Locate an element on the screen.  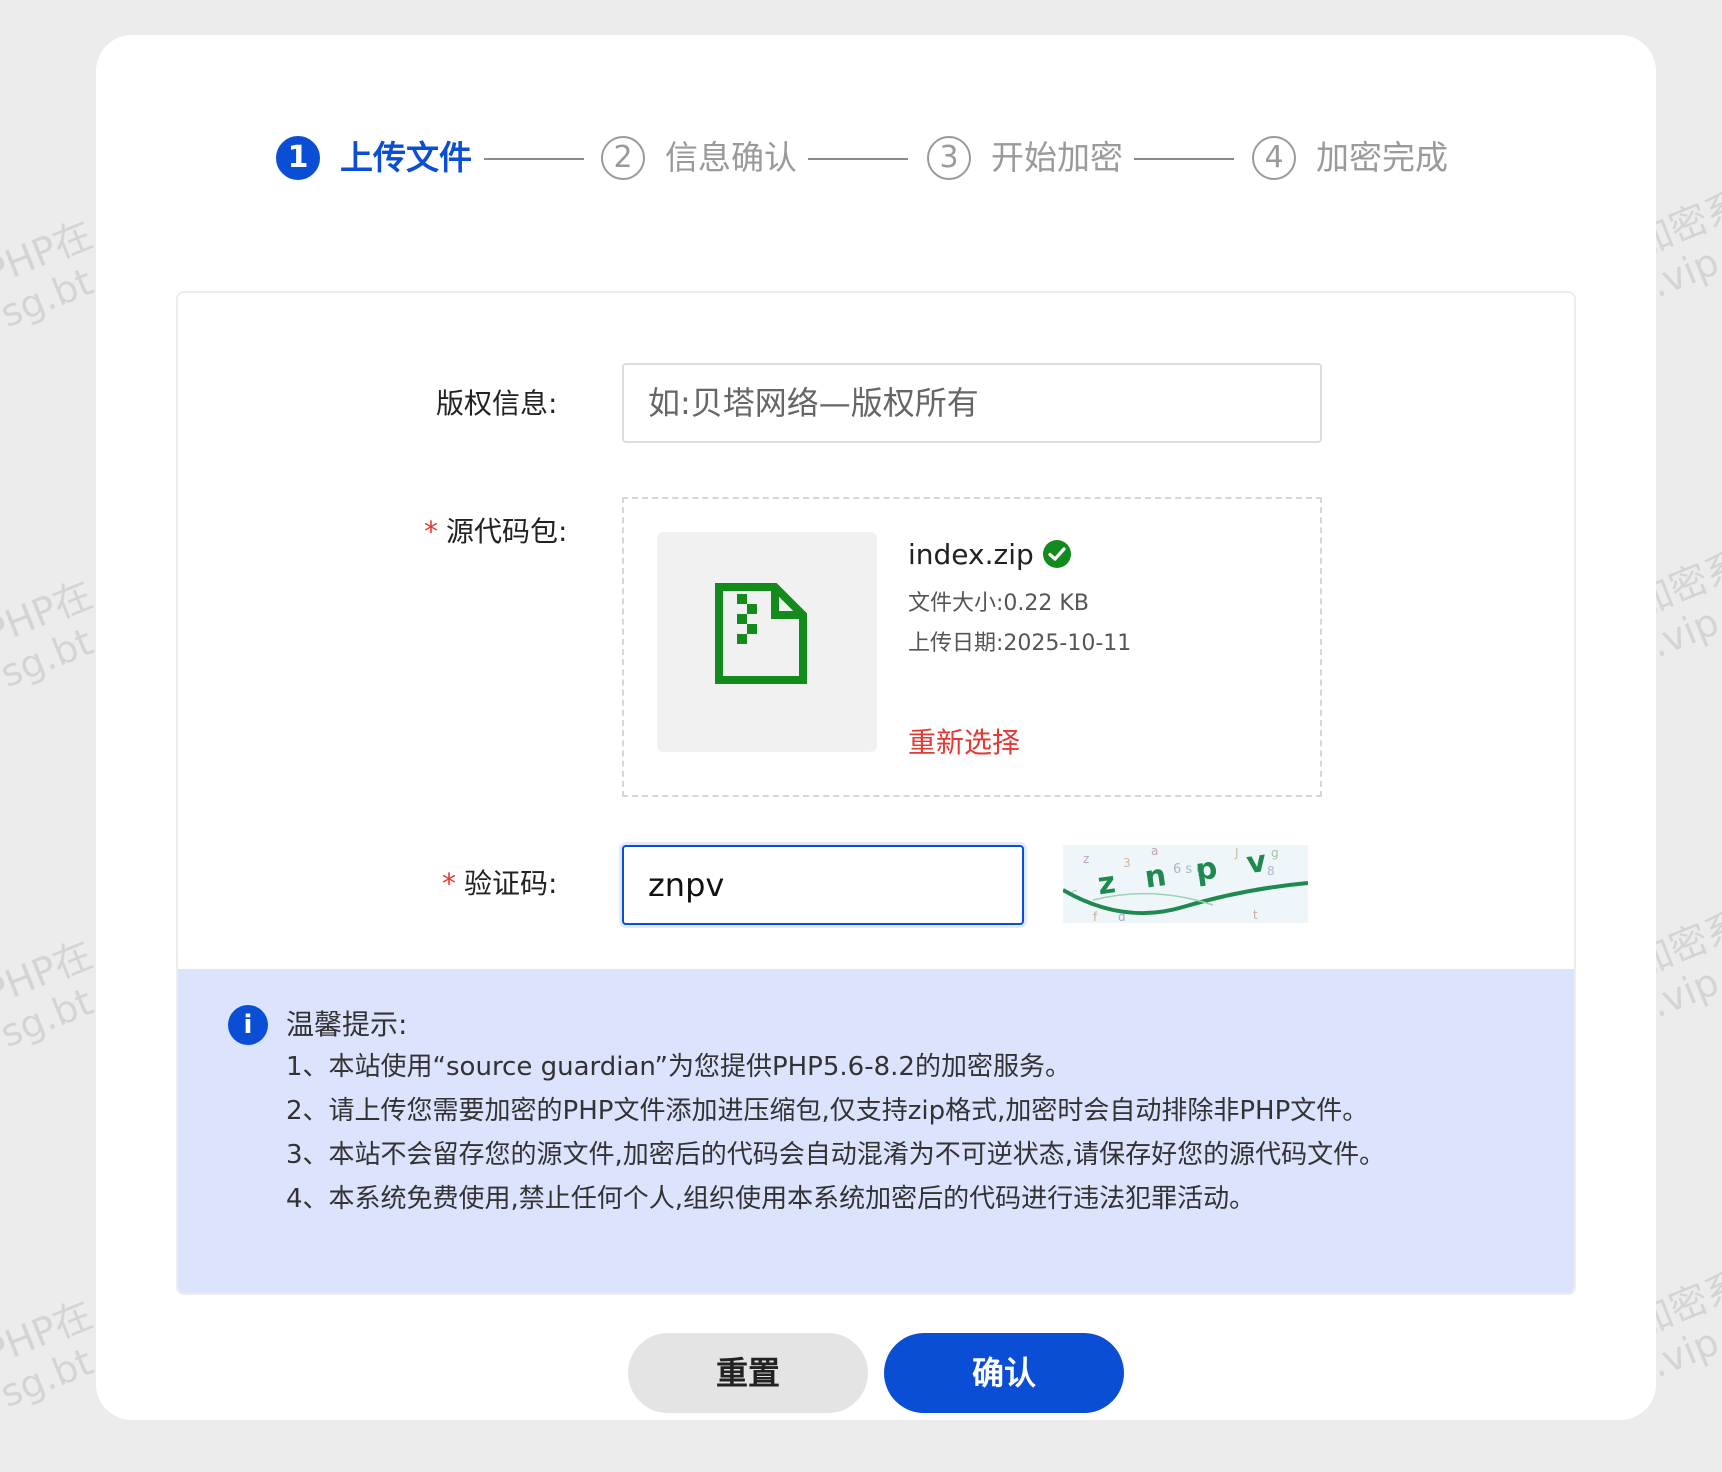
svg-text: z is located at coordinates (1086, 859).